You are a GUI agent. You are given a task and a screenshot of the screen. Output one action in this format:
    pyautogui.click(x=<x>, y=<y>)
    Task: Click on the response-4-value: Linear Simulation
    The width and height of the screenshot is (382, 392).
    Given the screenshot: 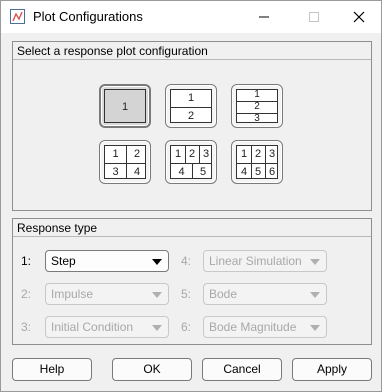 What is the action you would take?
    pyautogui.click(x=255, y=261)
    